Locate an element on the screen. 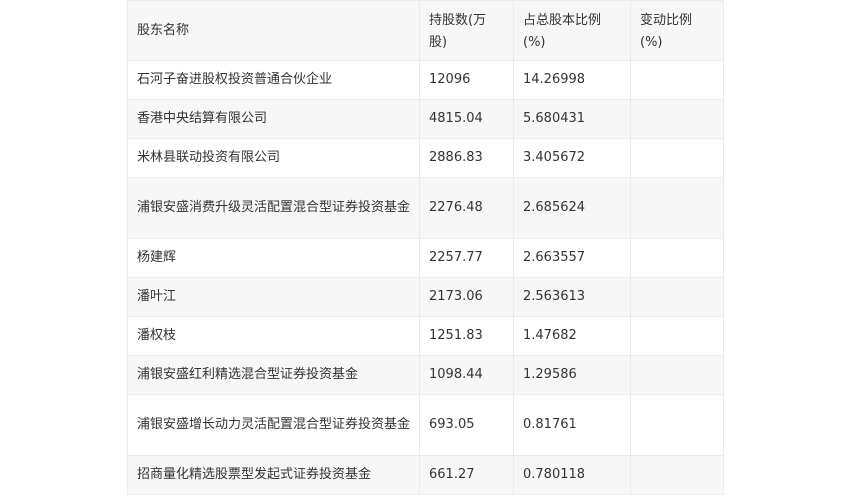  table-row: 香港中央结算有限公司 4815.04 5.680431 is located at coordinates (425, 119).